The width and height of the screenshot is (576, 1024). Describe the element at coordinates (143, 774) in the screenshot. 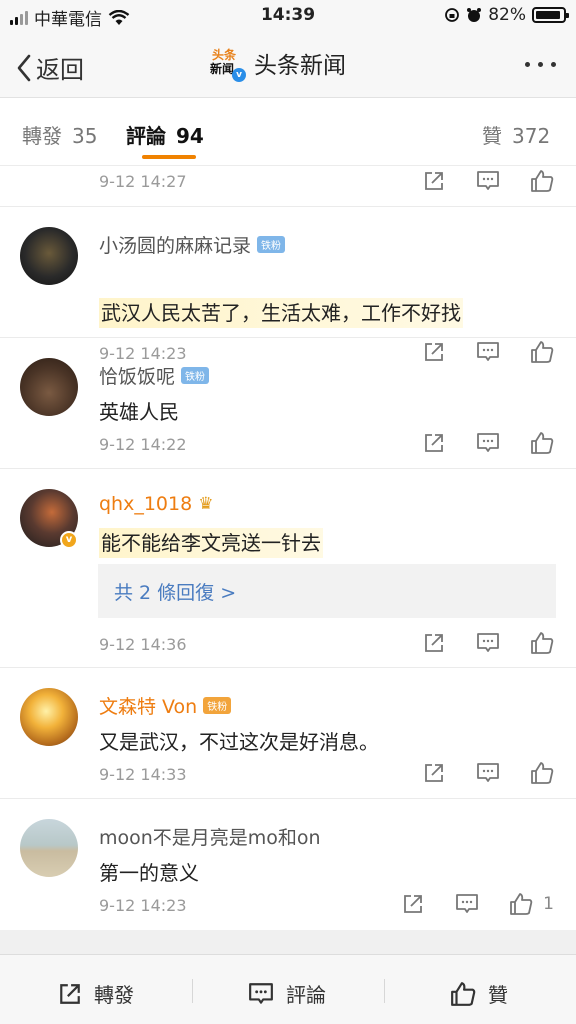

I see `comment-time: 9-12 14:33` at that location.